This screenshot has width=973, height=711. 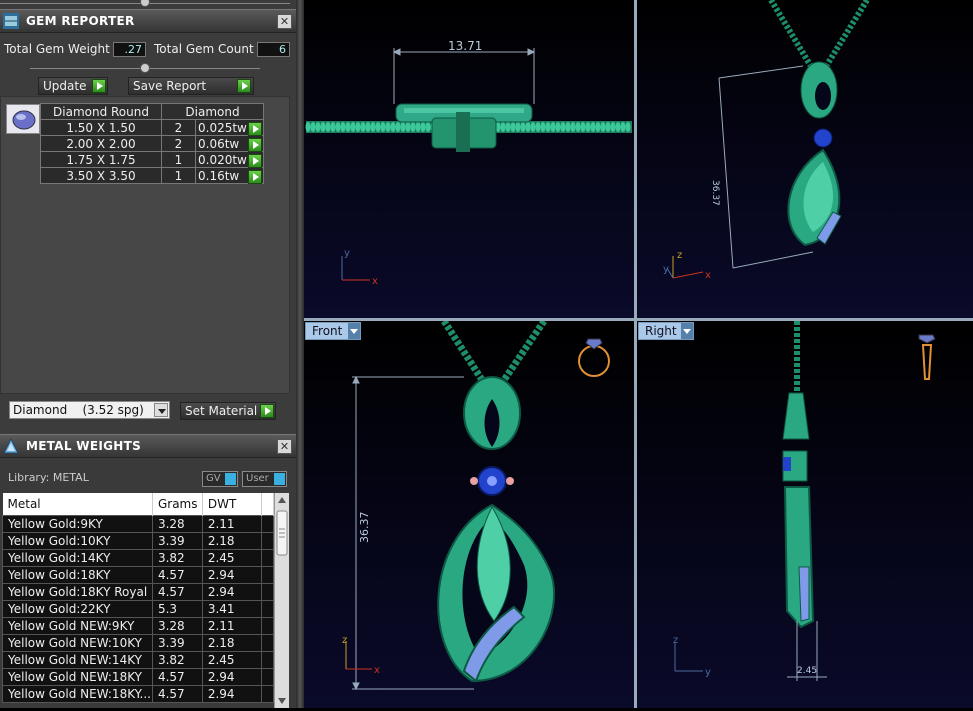 What do you see at coordinates (232, 557) in the screenshot?
I see `metal-dwt-cell: 2.45` at bounding box center [232, 557].